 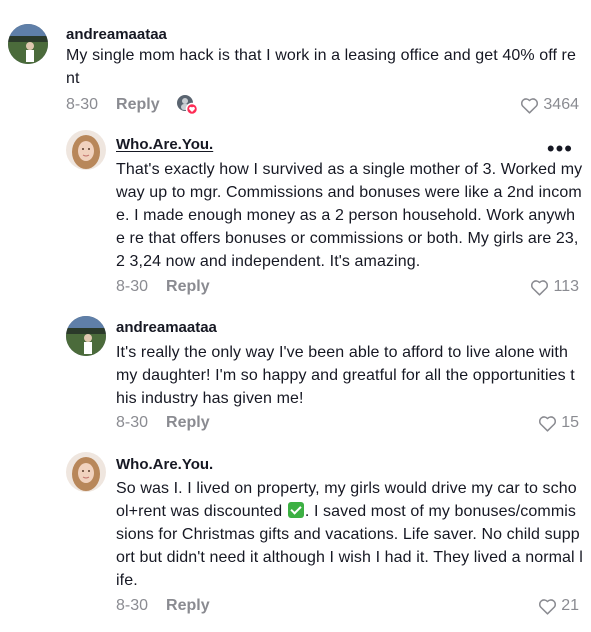 I want to click on like-button: 15, so click(x=558, y=423).